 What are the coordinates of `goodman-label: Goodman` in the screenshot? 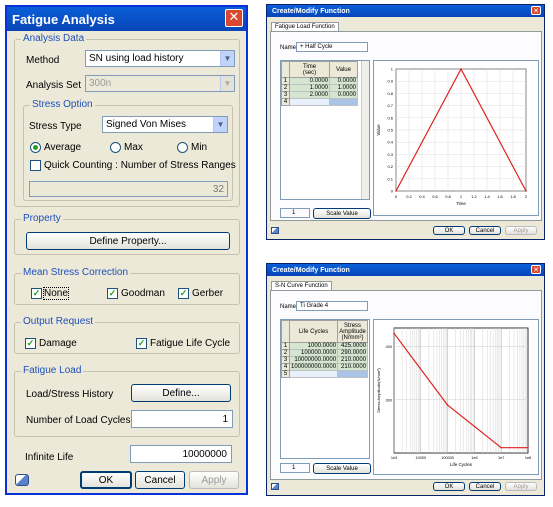 It's located at (143, 293).